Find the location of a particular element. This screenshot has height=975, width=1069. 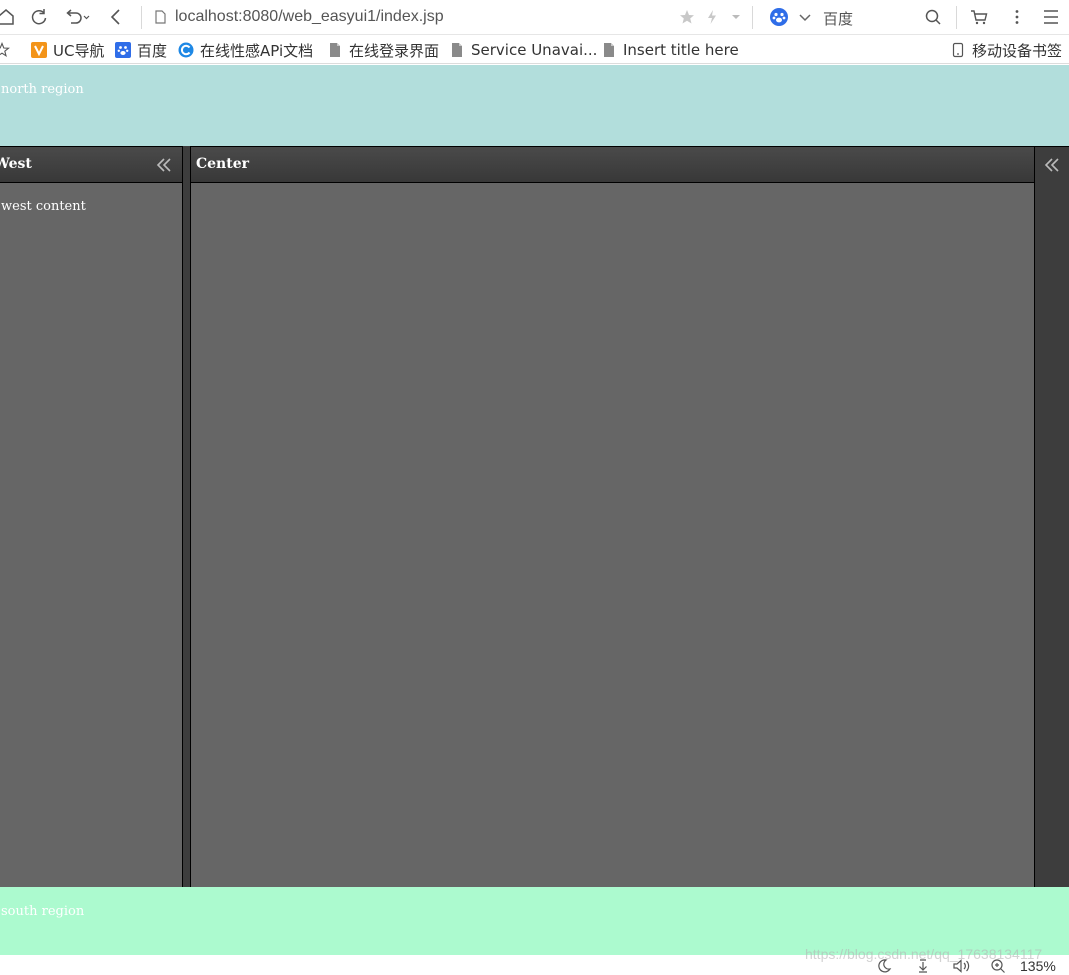

home-icon is located at coordinates (8, 17).